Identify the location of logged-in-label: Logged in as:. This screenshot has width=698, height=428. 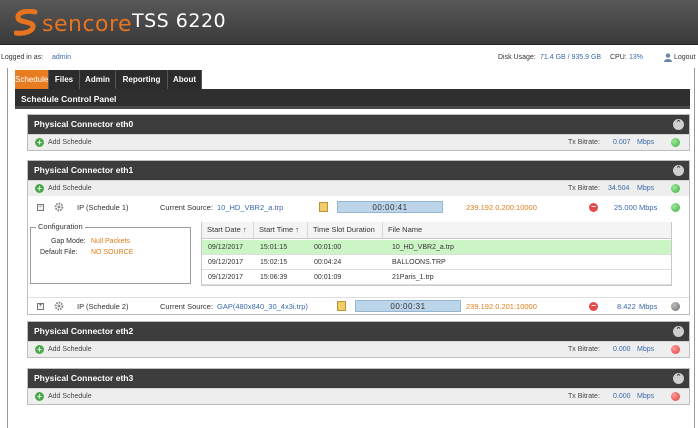
(22, 57).